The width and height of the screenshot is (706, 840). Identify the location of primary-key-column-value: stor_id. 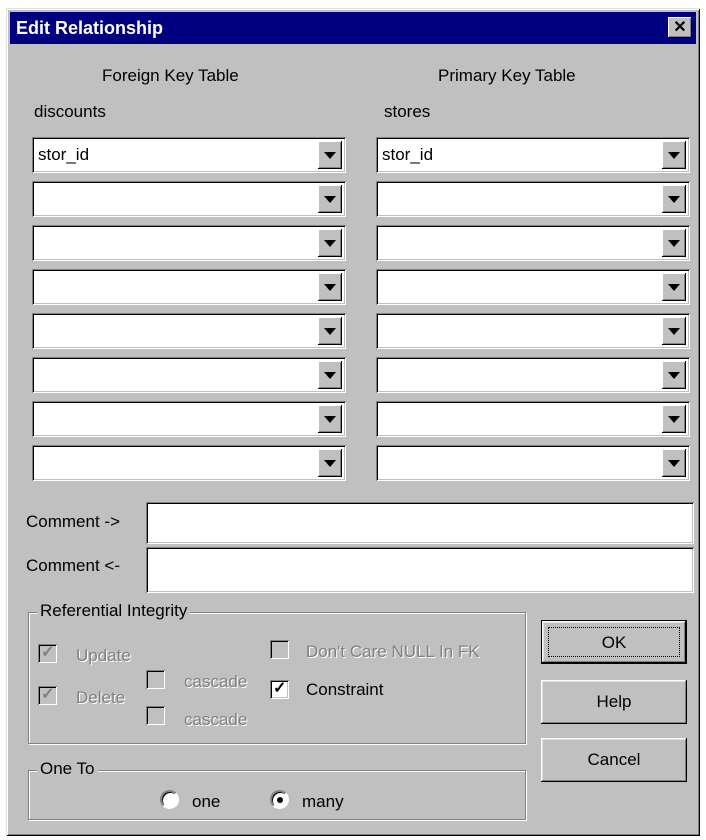
(408, 154).